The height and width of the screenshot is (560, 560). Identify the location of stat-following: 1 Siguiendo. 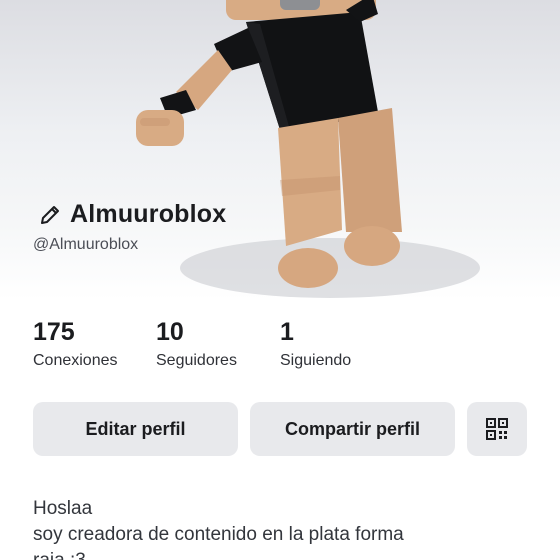
(340, 344).